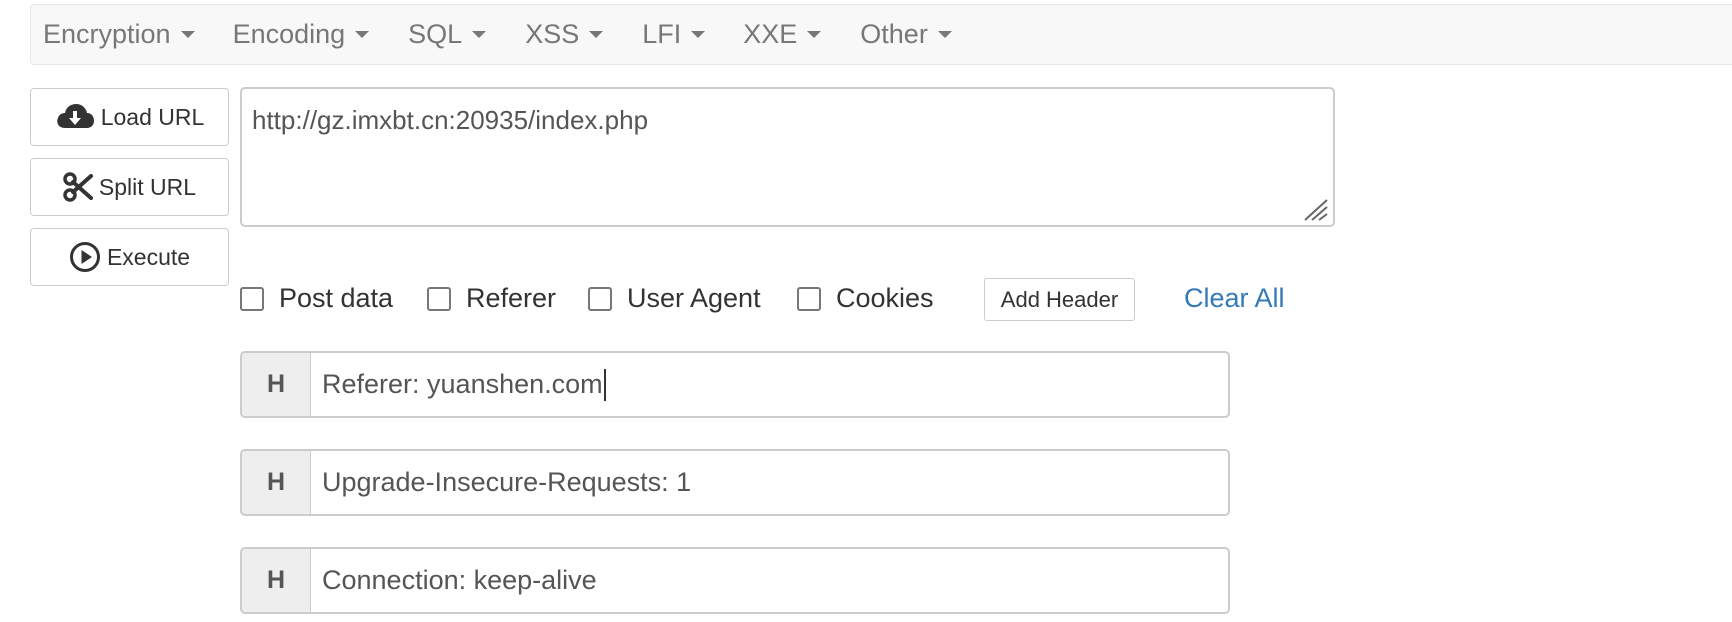 The width and height of the screenshot is (1732, 622). What do you see at coordinates (147, 186) in the screenshot?
I see `split-url-label: Split URL` at bounding box center [147, 186].